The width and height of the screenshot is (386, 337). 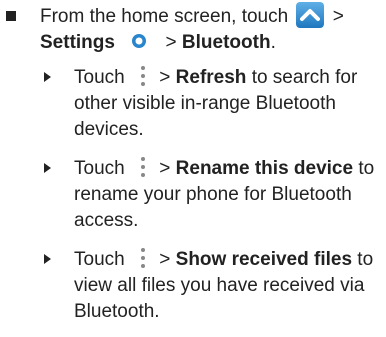 I want to click on action-label: Rename this device, so click(x=264, y=168).